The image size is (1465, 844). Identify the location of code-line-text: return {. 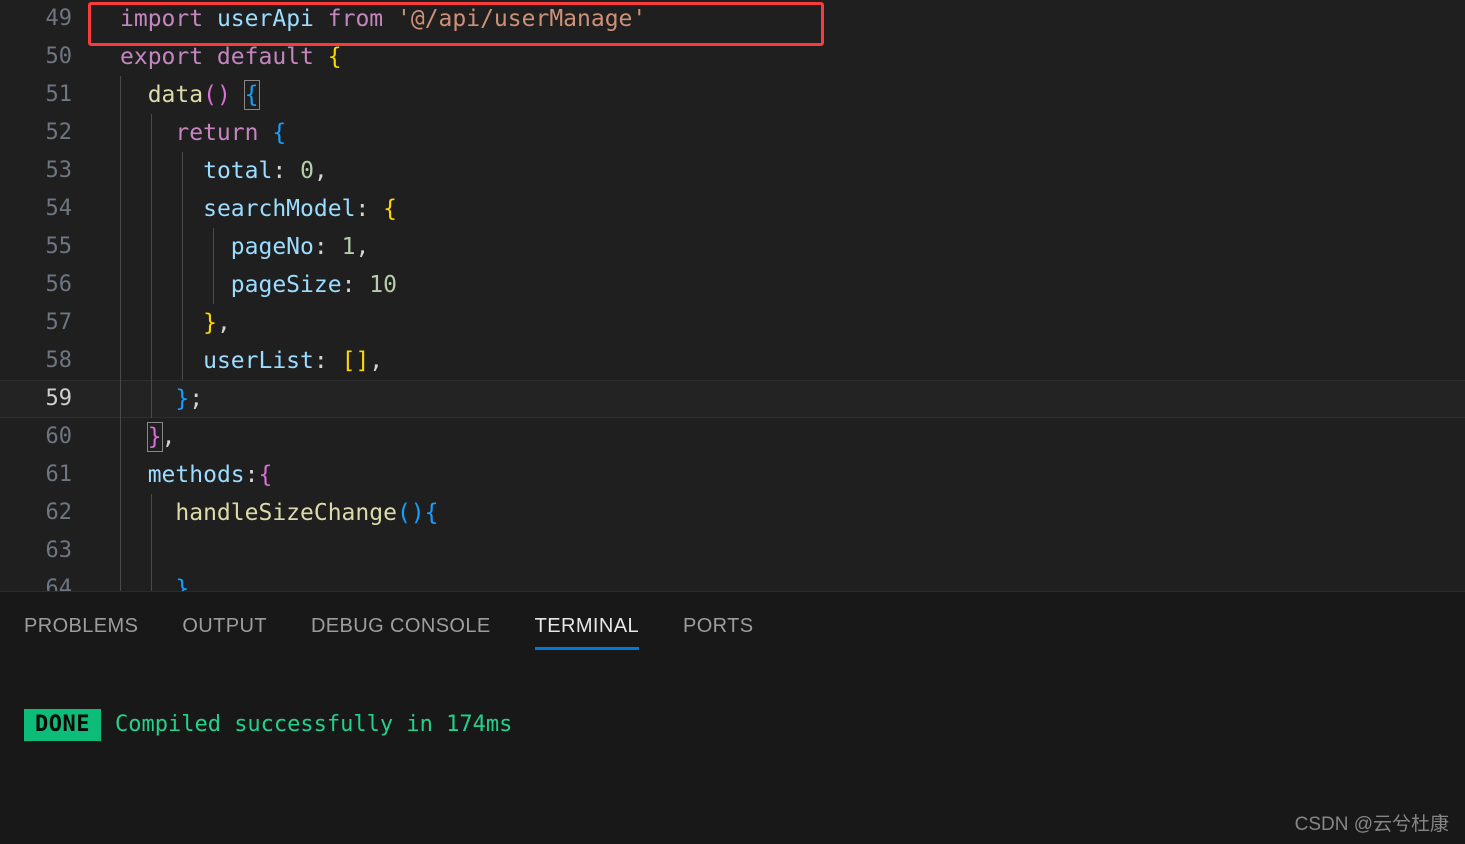
(231, 133).